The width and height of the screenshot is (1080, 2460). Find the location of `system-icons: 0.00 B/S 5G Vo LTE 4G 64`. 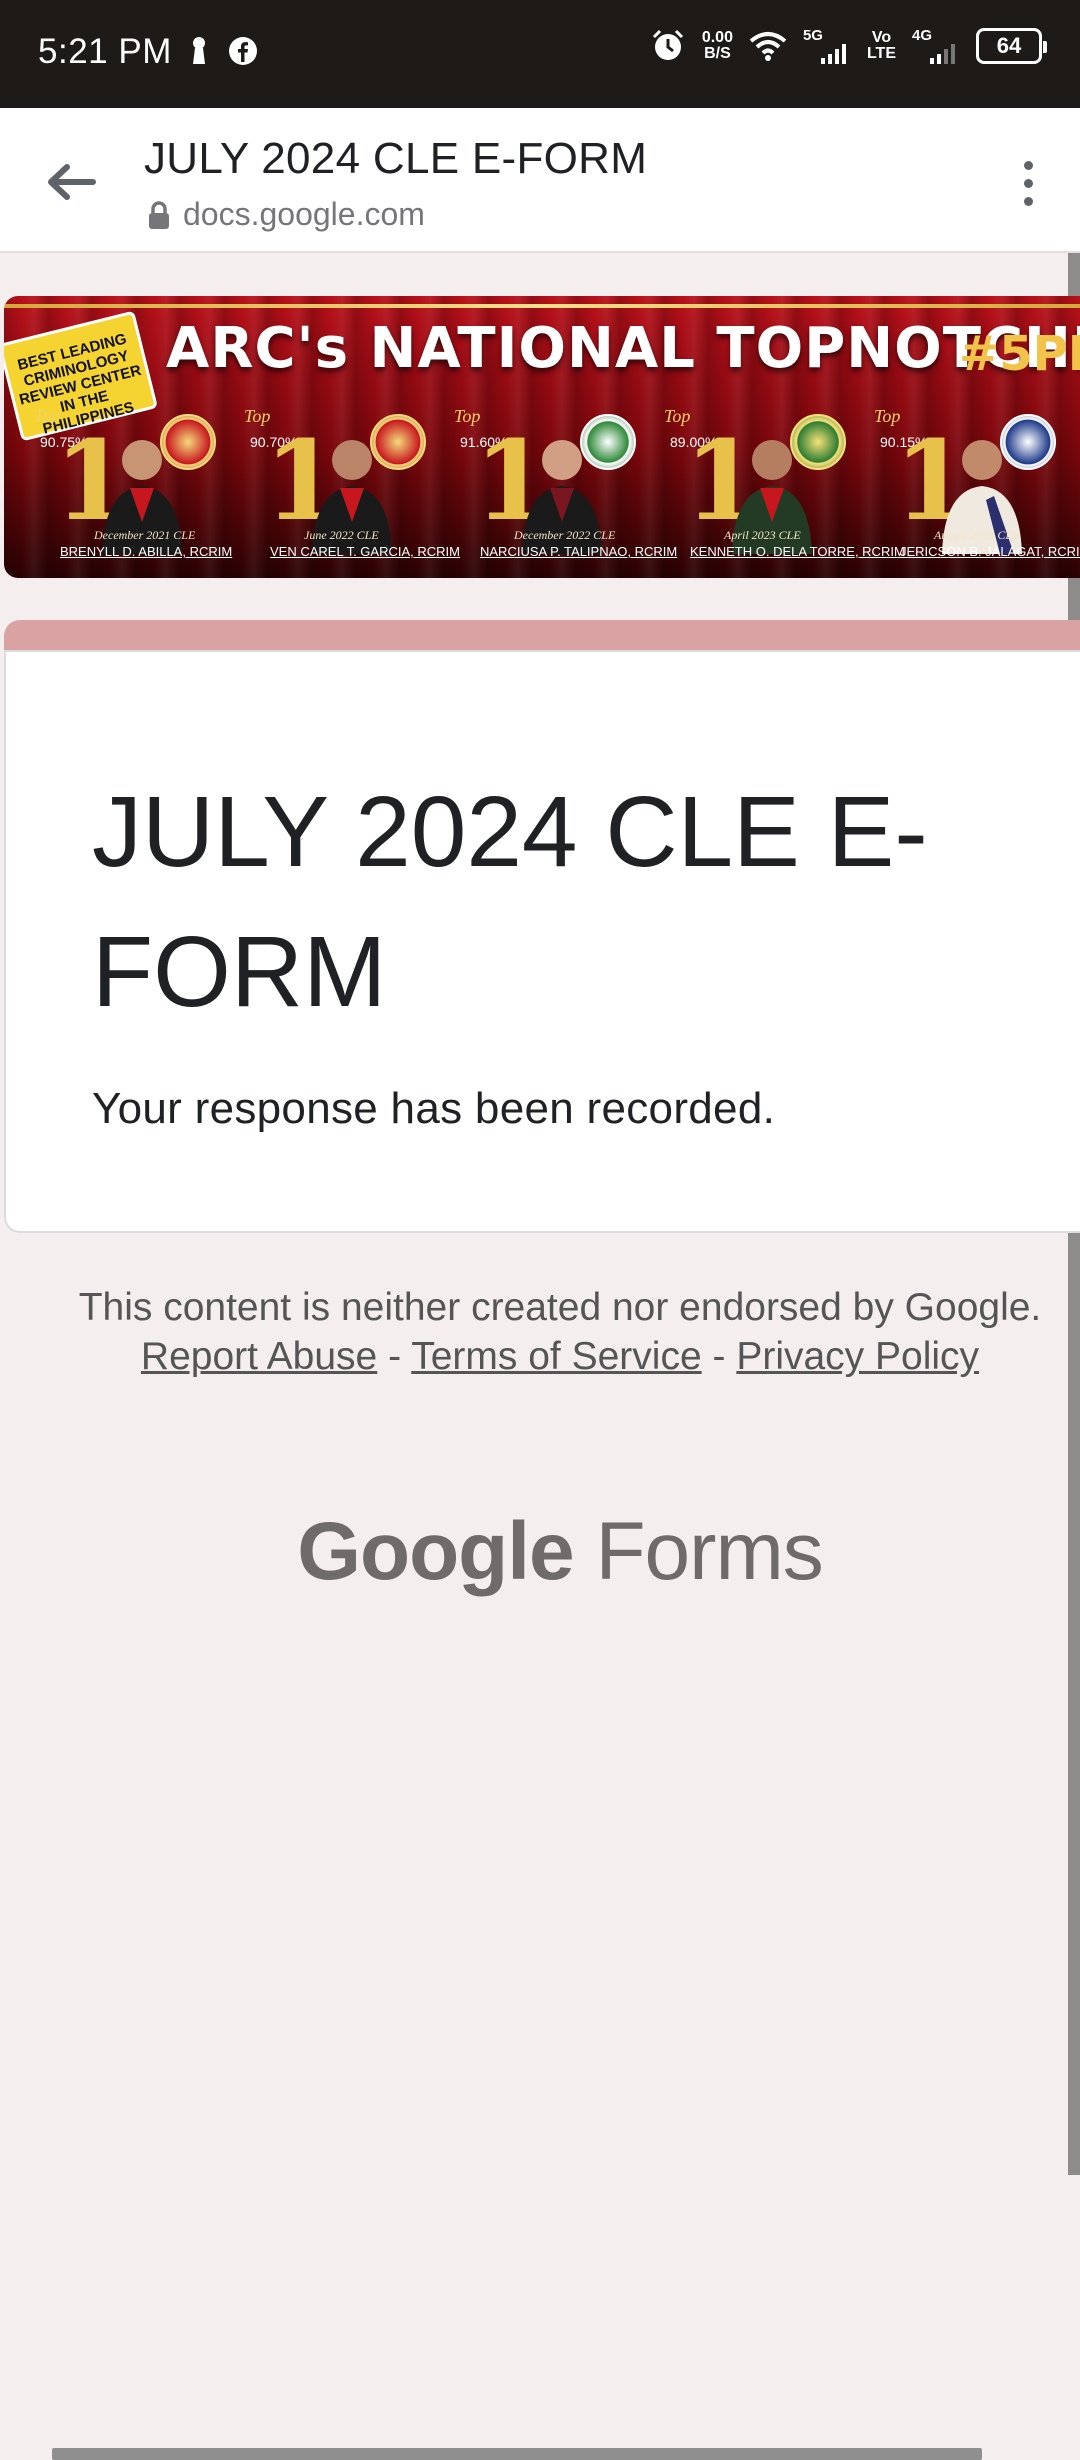

system-icons: 0.00 B/S 5G Vo LTE 4G 64 is located at coordinates (848, 46).